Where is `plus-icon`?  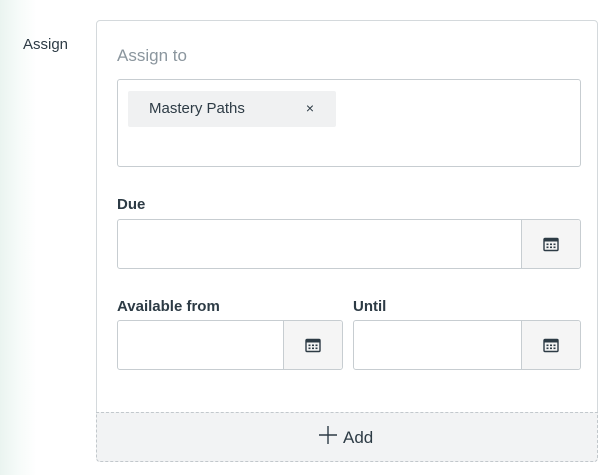 plus-icon is located at coordinates (328, 435).